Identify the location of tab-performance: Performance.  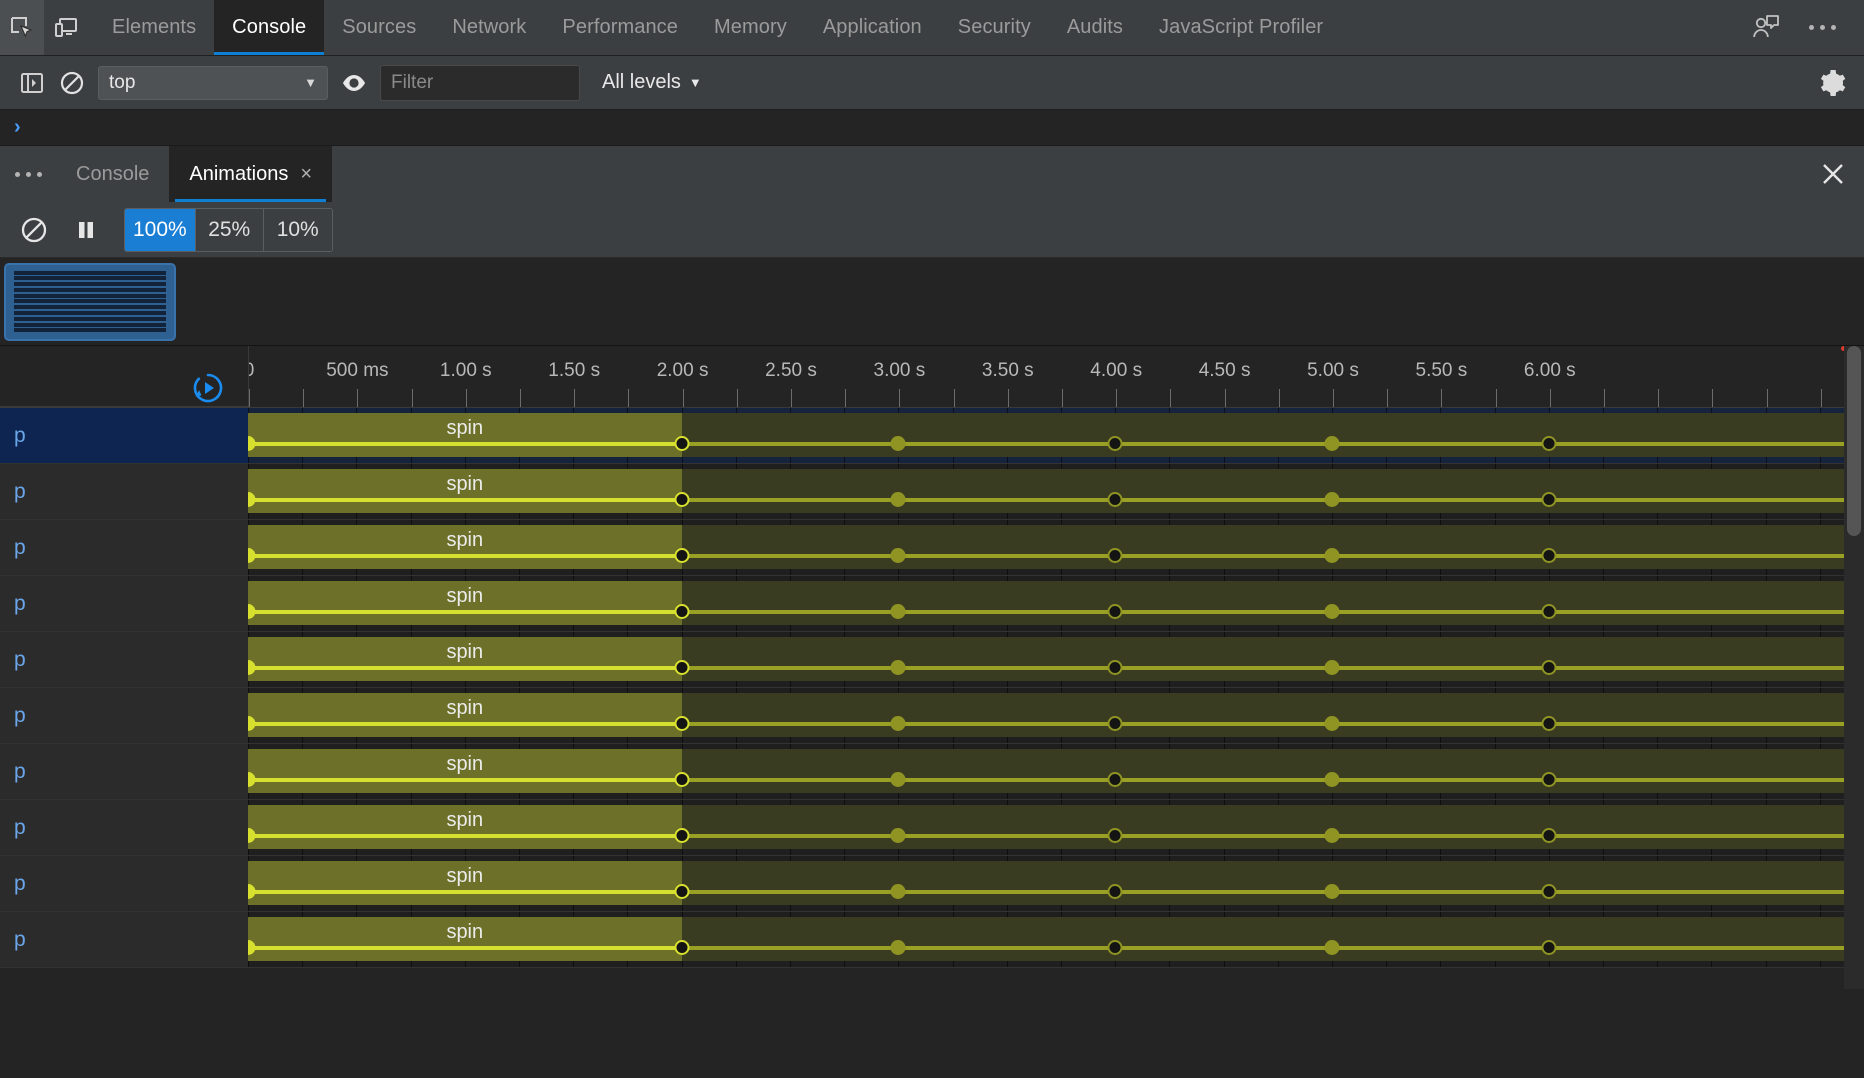
(620, 27).